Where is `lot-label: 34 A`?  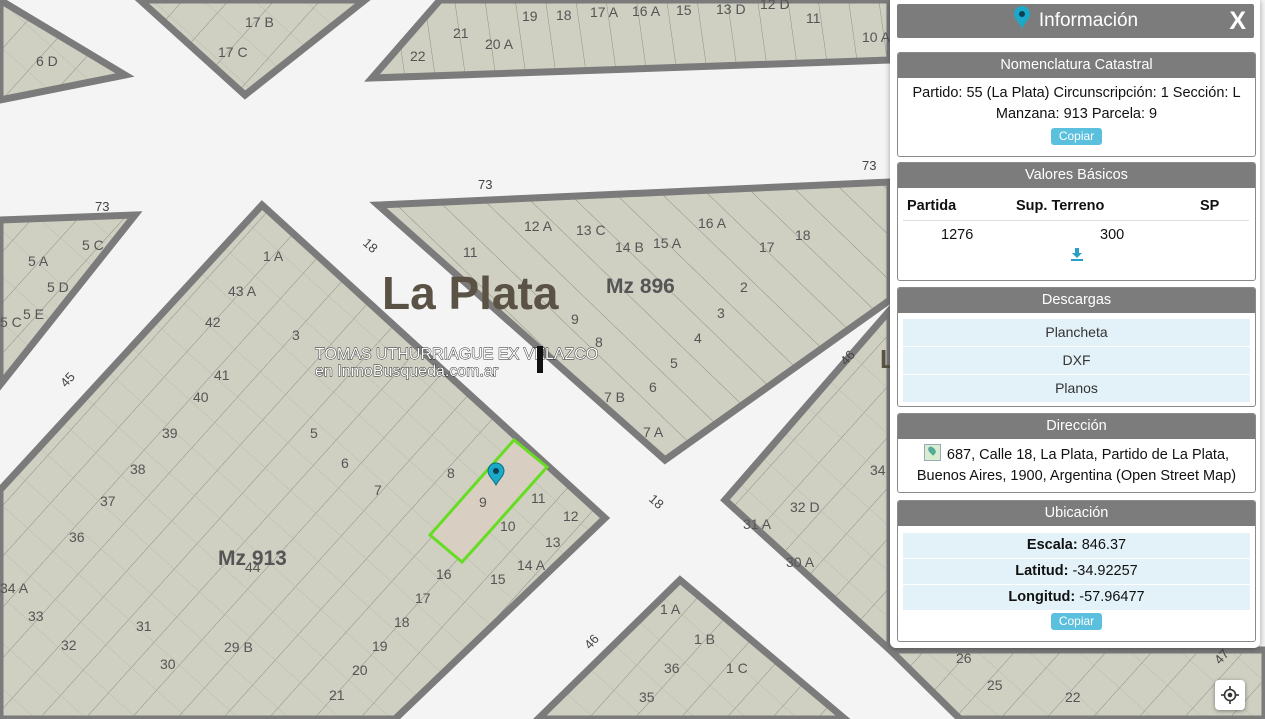 lot-label: 34 A is located at coordinates (14, 588).